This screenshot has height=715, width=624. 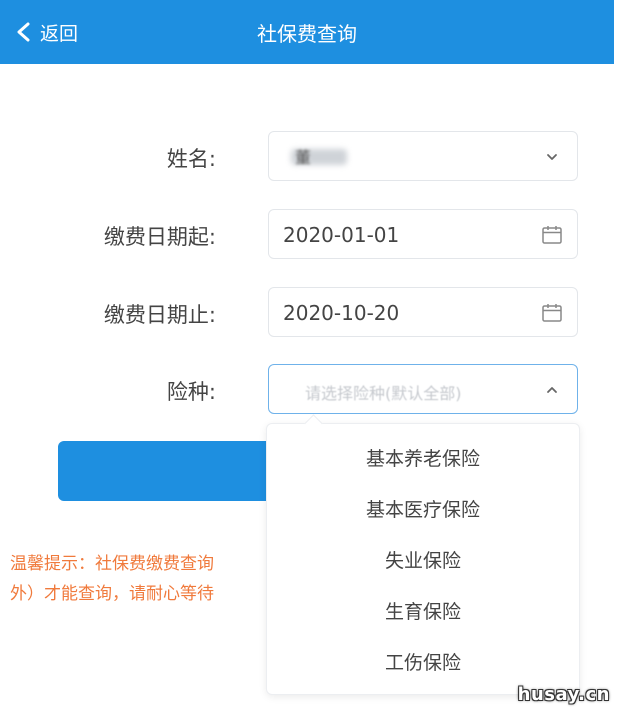 What do you see at coordinates (112, 594) in the screenshot?
I see `tip-line-2: 外）才能查询，请耐心等待` at bounding box center [112, 594].